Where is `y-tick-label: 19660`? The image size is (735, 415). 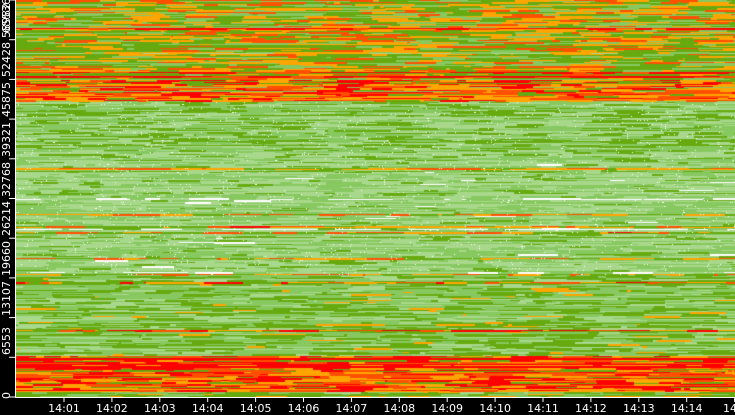 y-tick-label: 19660 is located at coordinates (6, 258).